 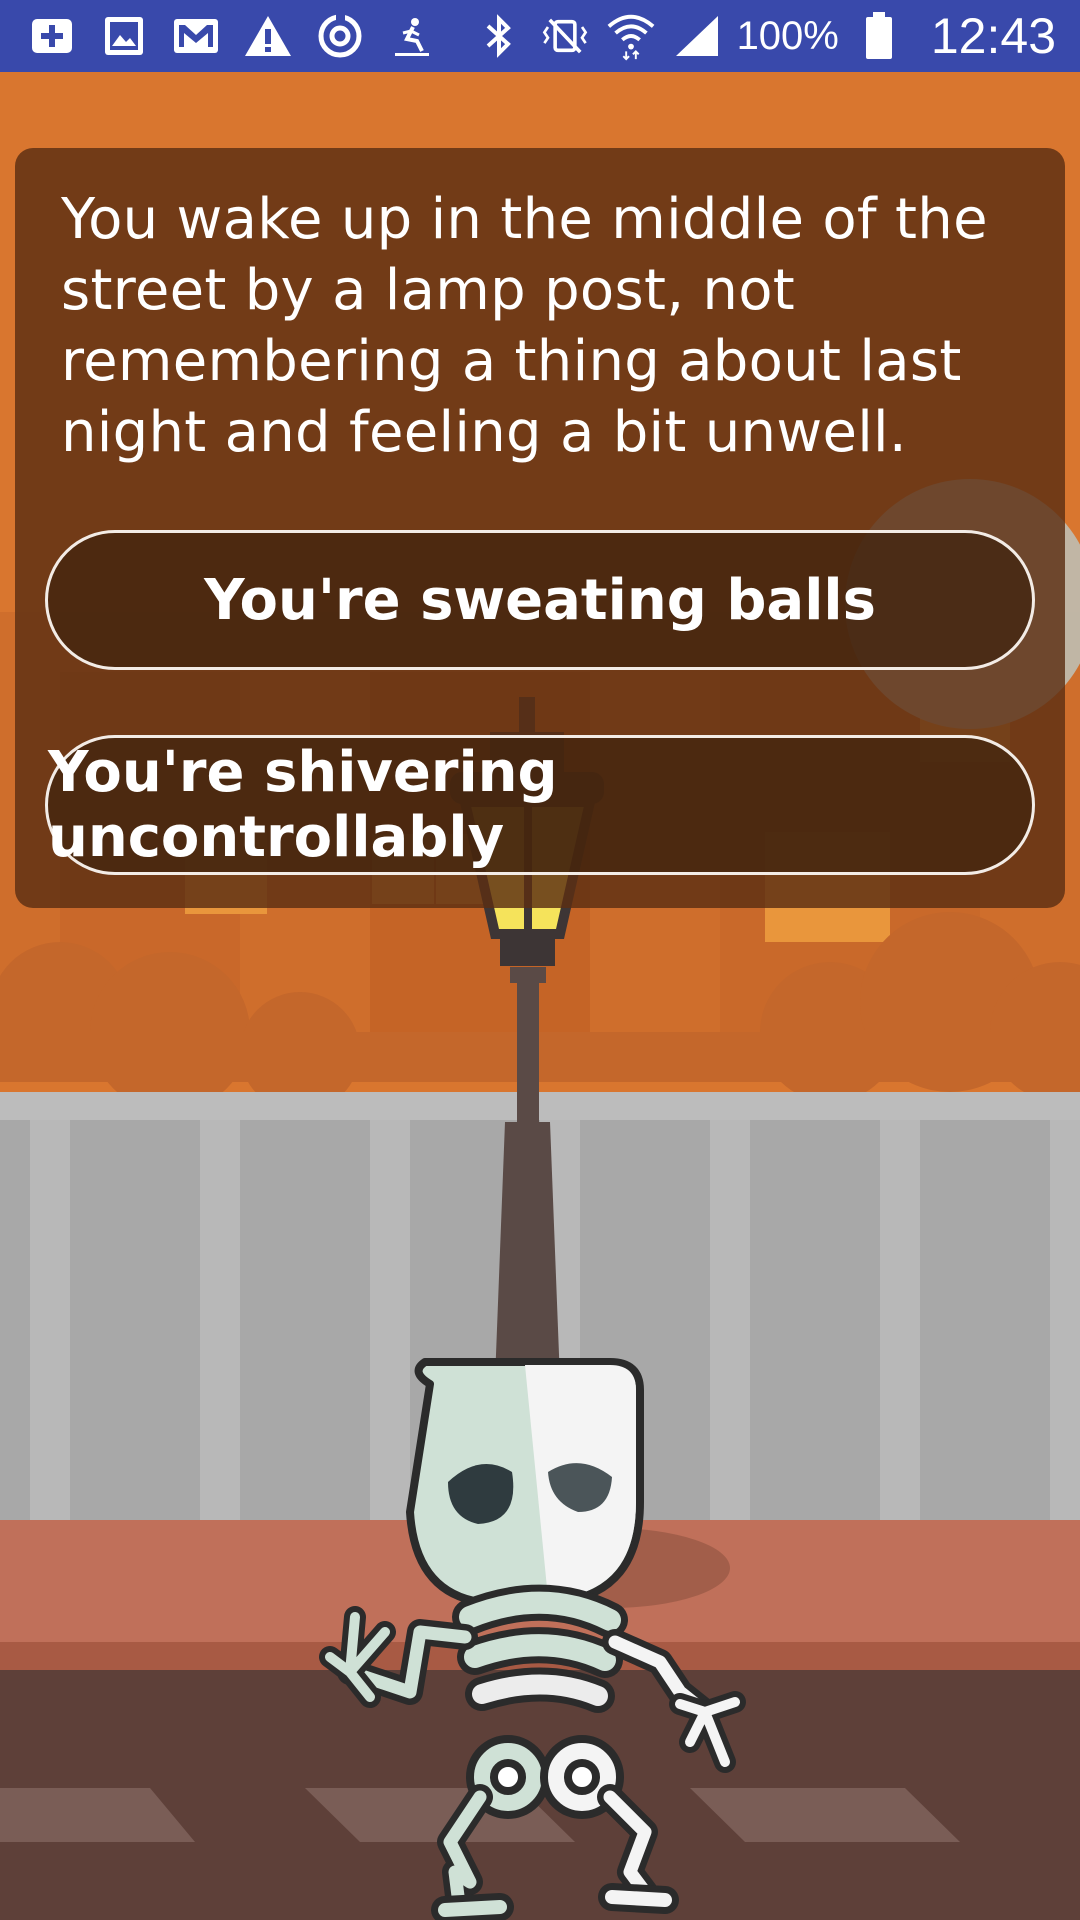 I want to click on add-box-icon, so click(x=52, y=36).